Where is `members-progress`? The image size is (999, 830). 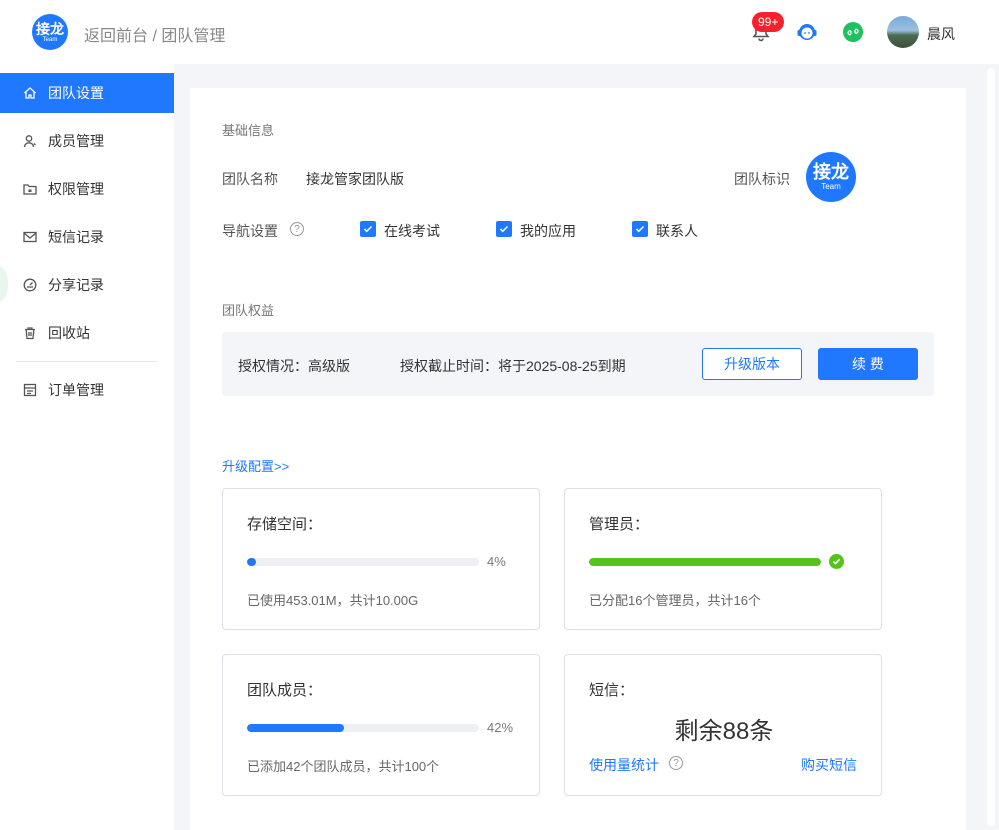 members-progress is located at coordinates (363, 728).